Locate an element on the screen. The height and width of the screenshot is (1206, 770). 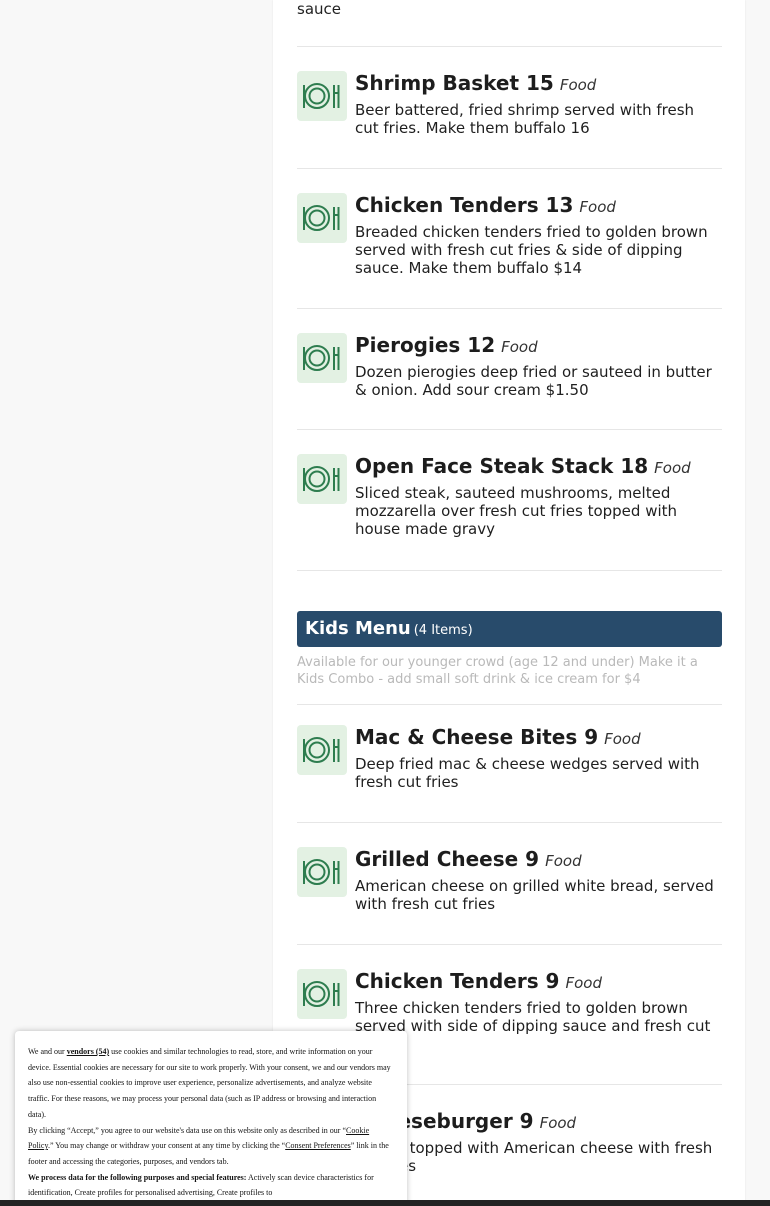
cookie-text: We and our is located at coordinates (47, 1051).